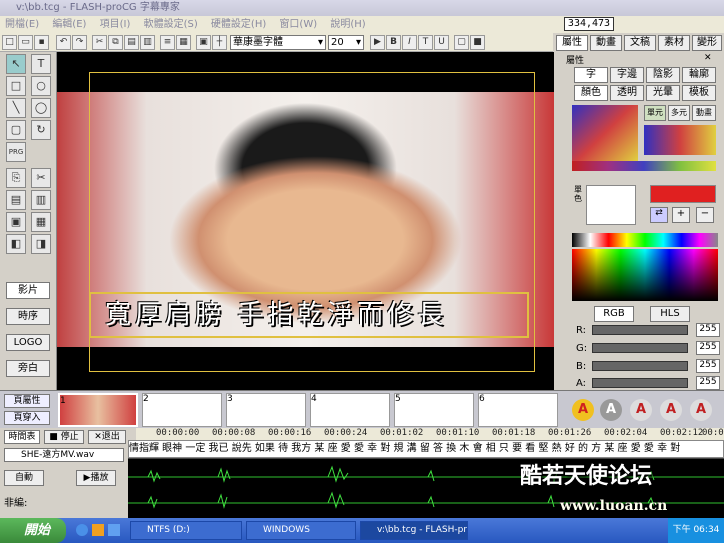 The width and height of the screenshot is (724, 543). I want to click on forward-icon: ◧, so click(16, 244).